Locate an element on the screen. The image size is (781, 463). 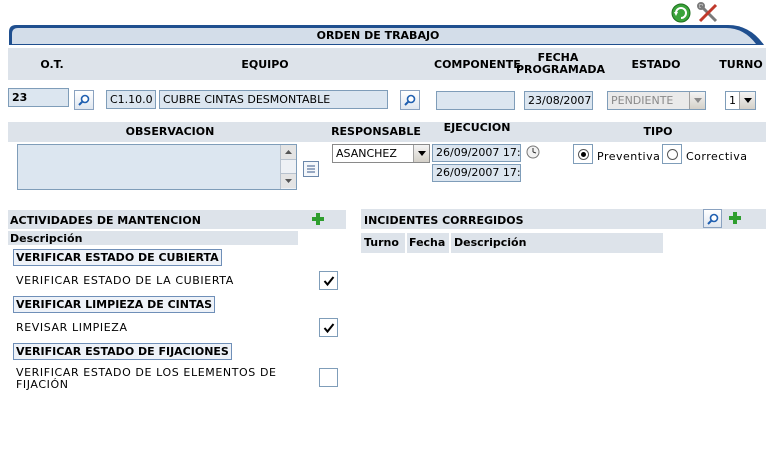
turno-select: 1 is located at coordinates (740, 100).